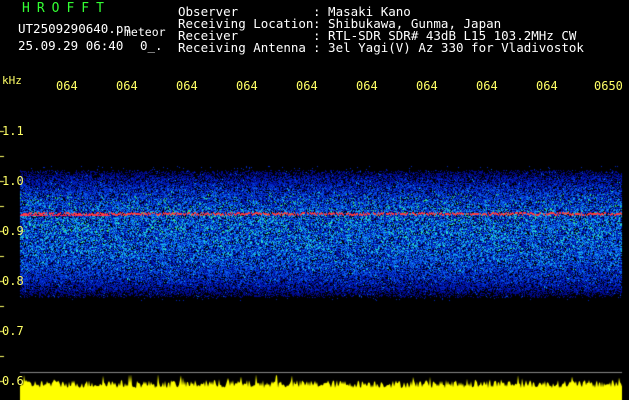 The image size is (629, 400). What do you see at coordinates (13, 181) in the screenshot?
I see `y-tick-label: 1.0` at bounding box center [13, 181].